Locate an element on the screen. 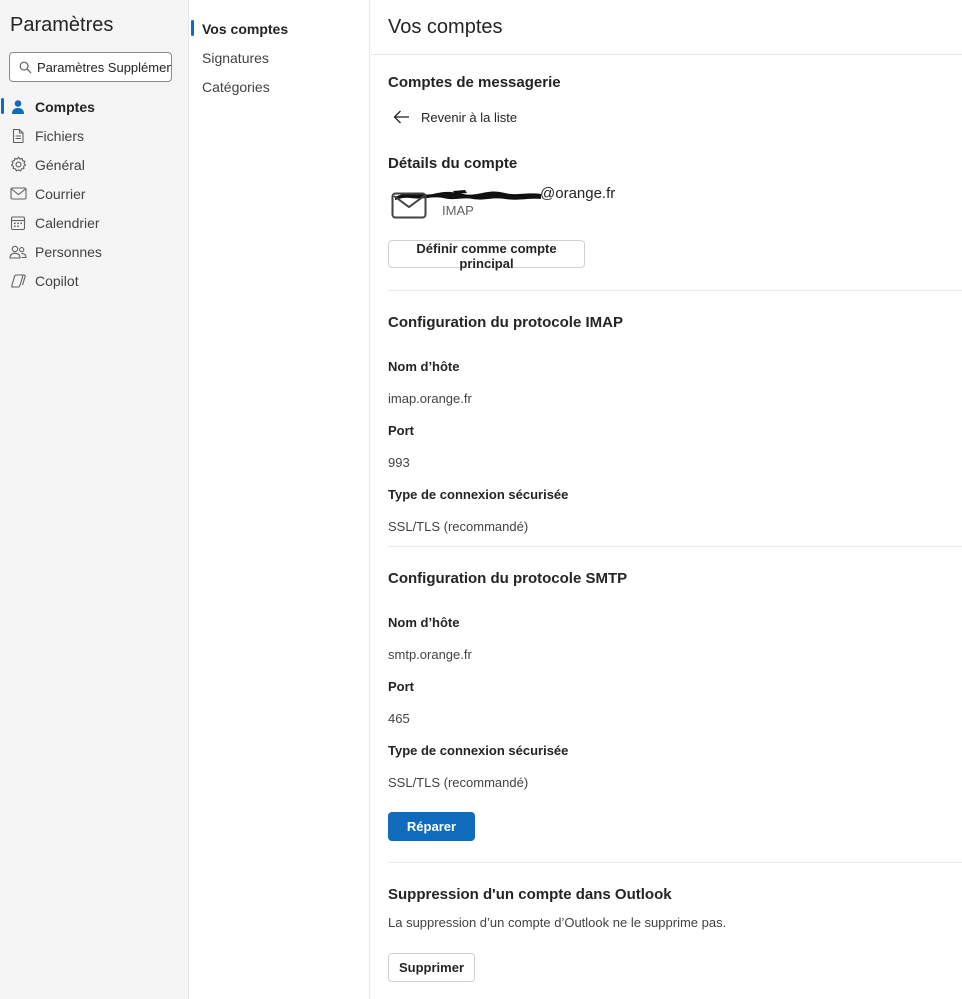 The height and width of the screenshot is (999, 962). nav-item-label: Copilot is located at coordinates (57, 280).